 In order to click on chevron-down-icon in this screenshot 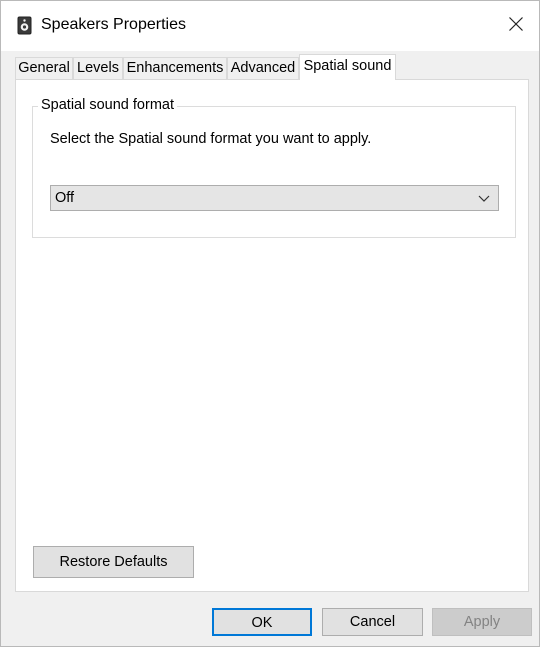, I will do `click(484, 198)`.